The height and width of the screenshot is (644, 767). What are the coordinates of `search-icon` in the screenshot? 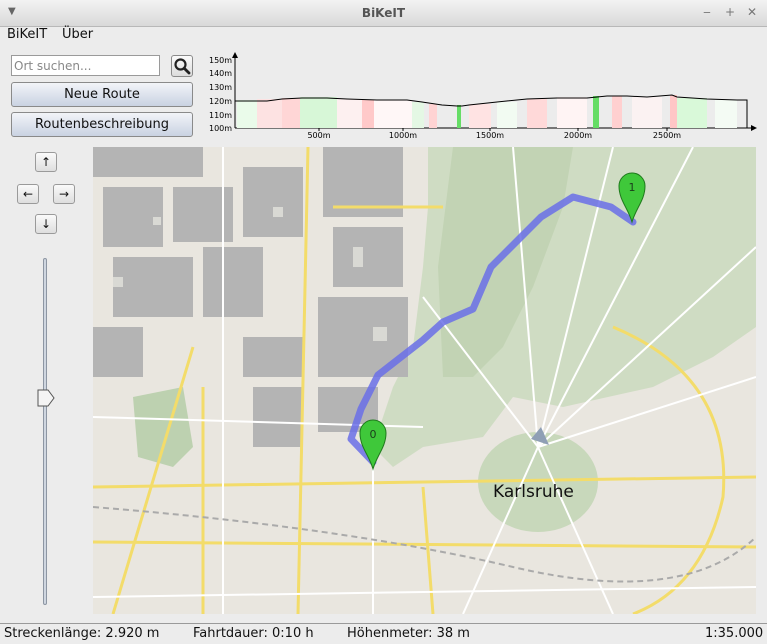 It's located at (182, 66).